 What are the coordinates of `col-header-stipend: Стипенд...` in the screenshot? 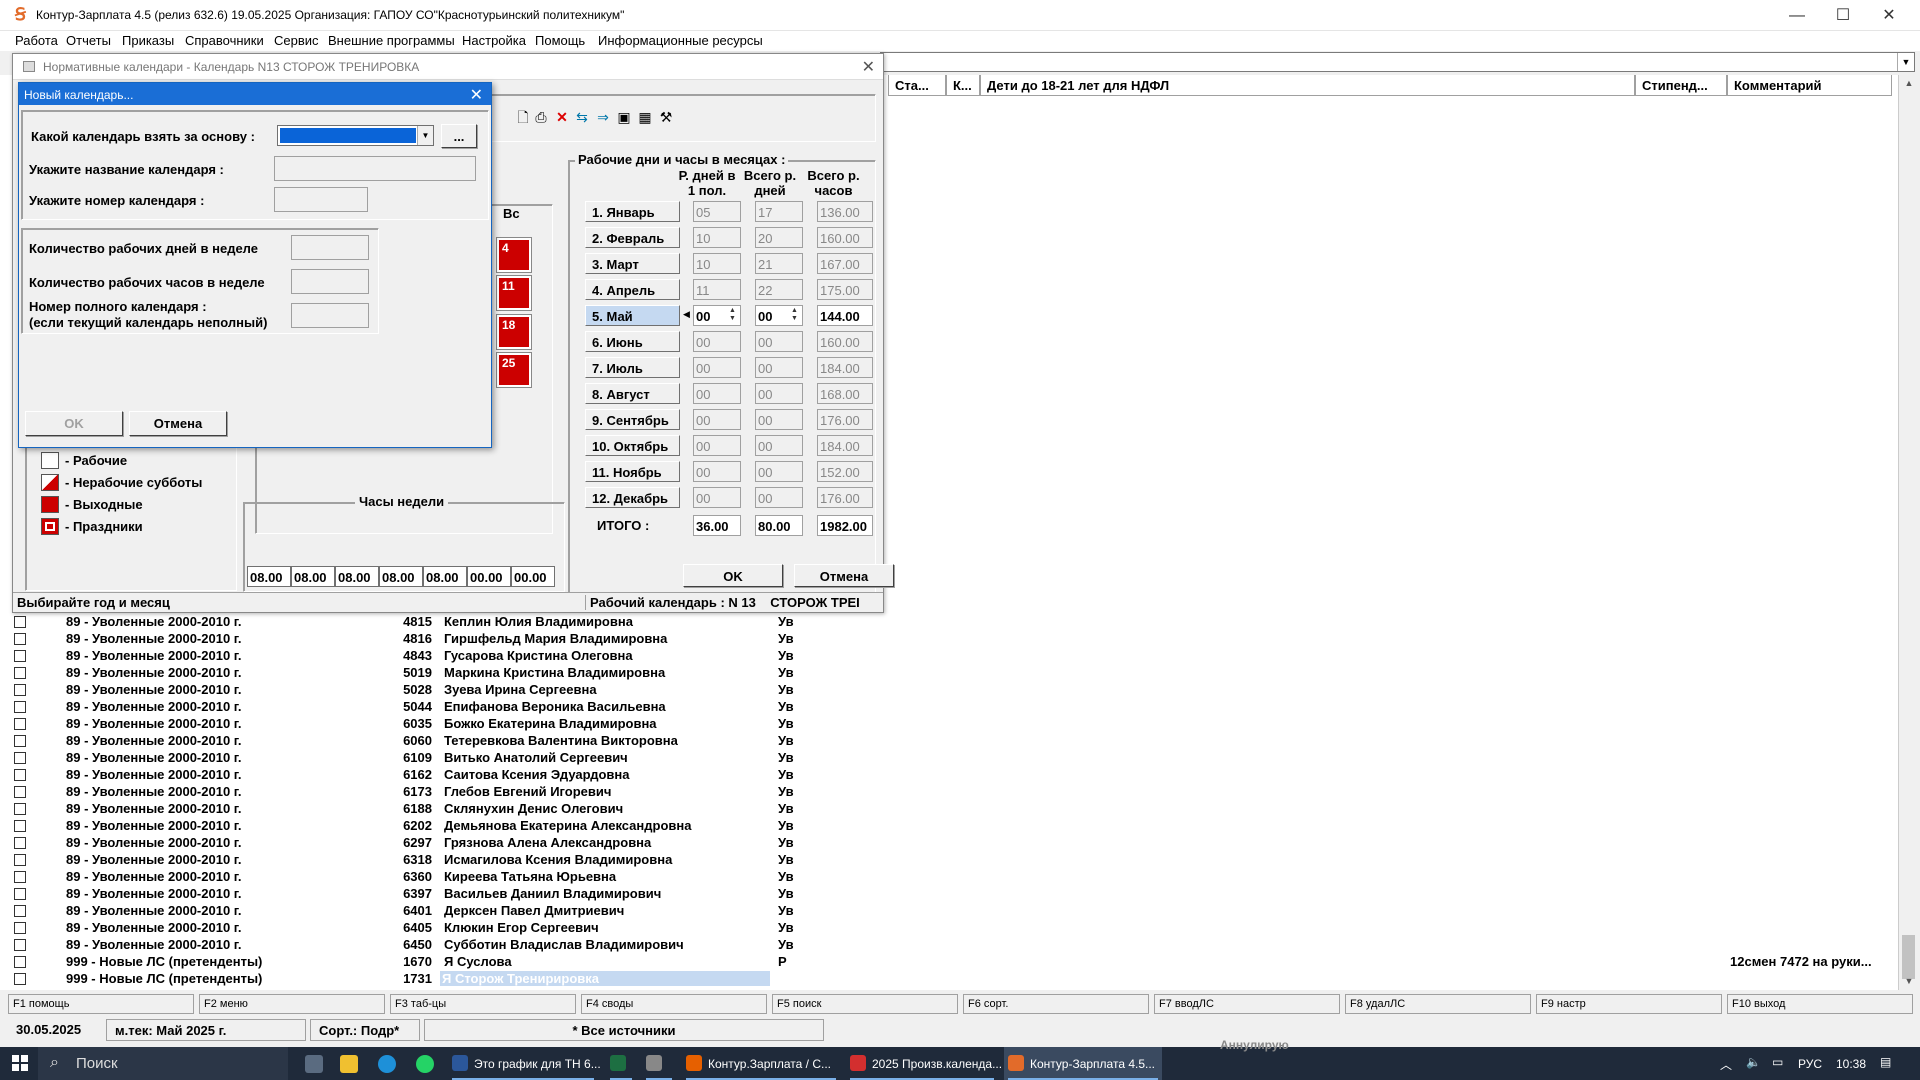 It's located at (1681, 85).